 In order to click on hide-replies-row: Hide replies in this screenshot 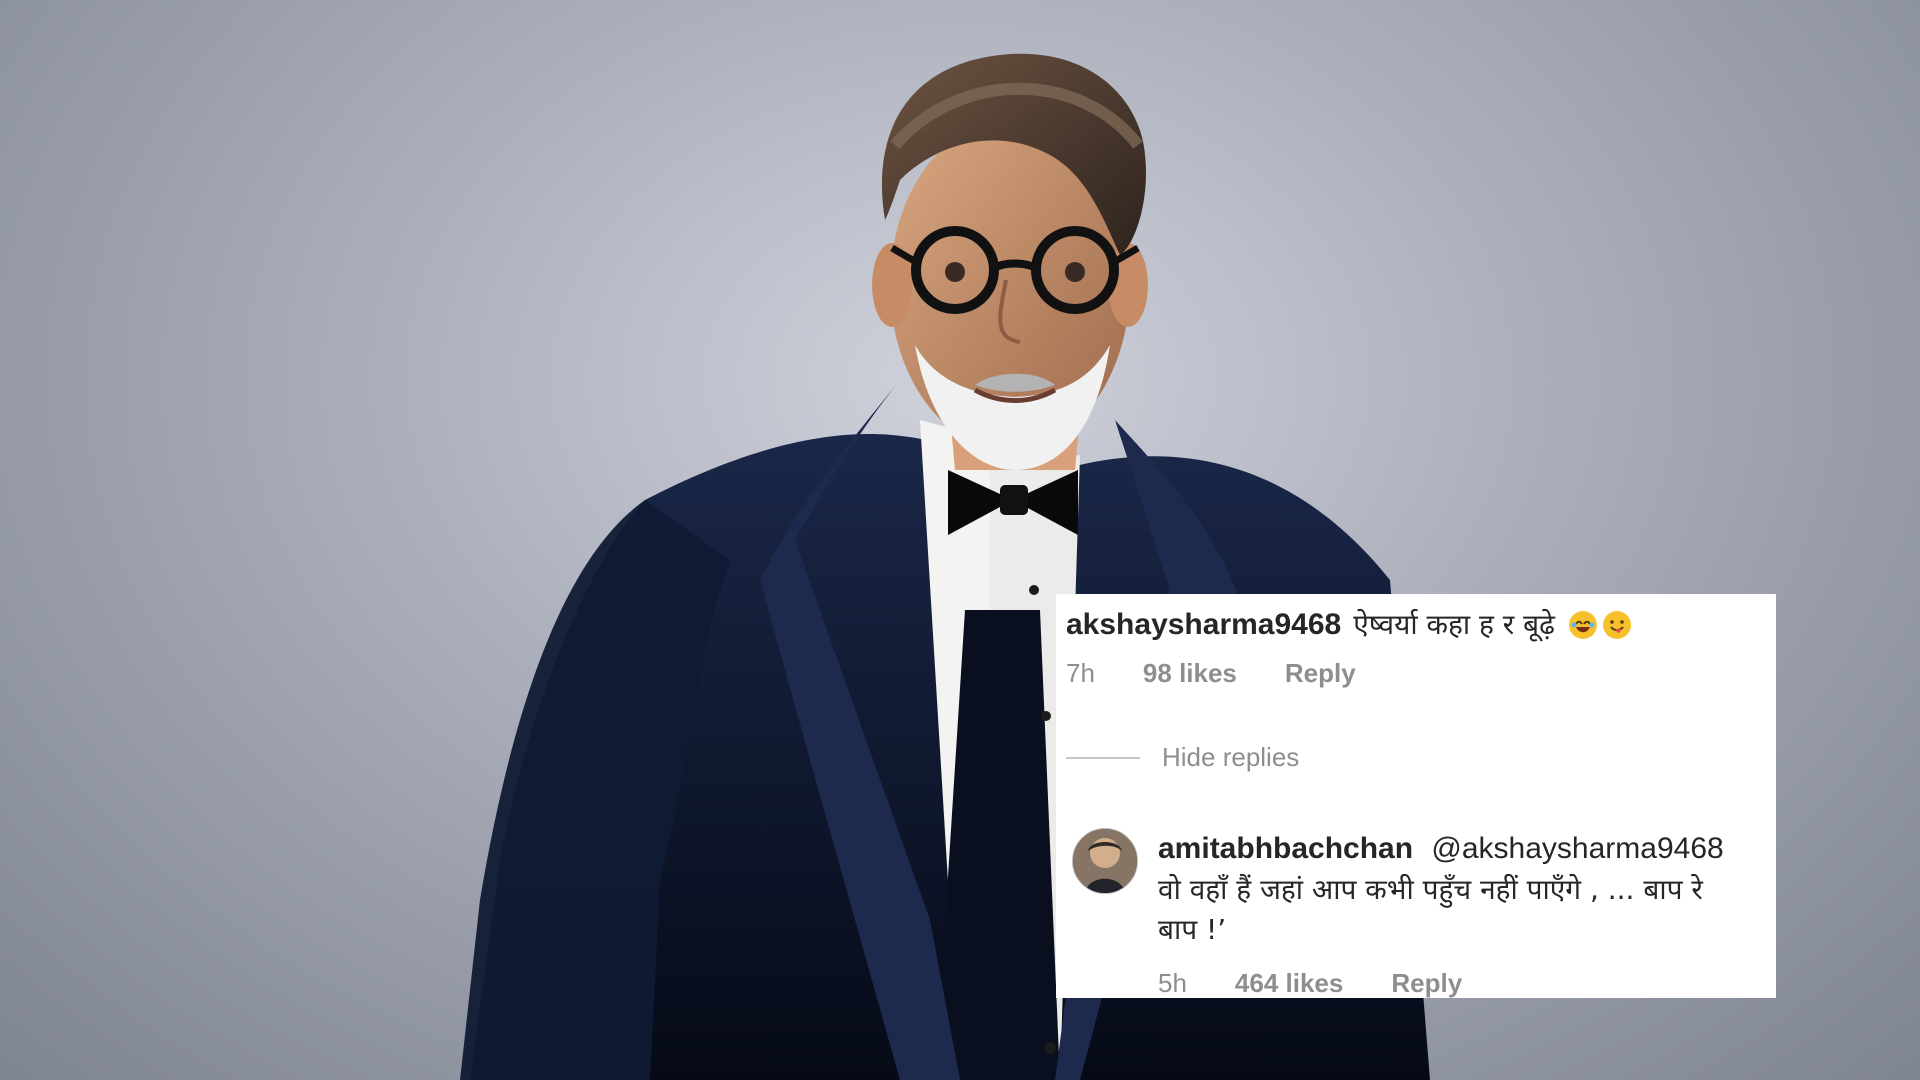, I will do `click(1182, 757)`.